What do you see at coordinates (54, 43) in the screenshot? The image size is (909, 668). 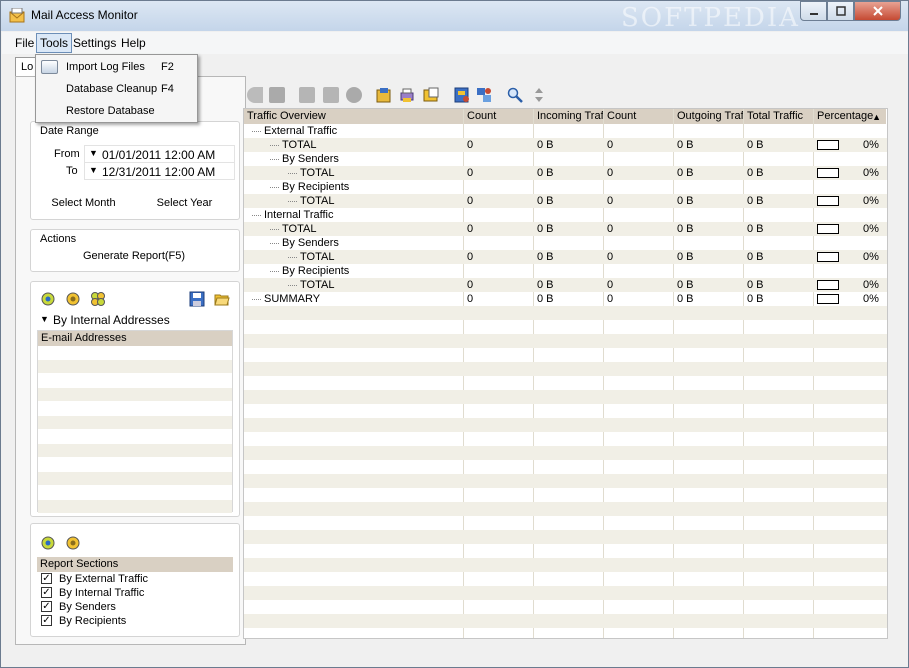 I see `menu-tools: Tools` at bounding box center [54, 43].